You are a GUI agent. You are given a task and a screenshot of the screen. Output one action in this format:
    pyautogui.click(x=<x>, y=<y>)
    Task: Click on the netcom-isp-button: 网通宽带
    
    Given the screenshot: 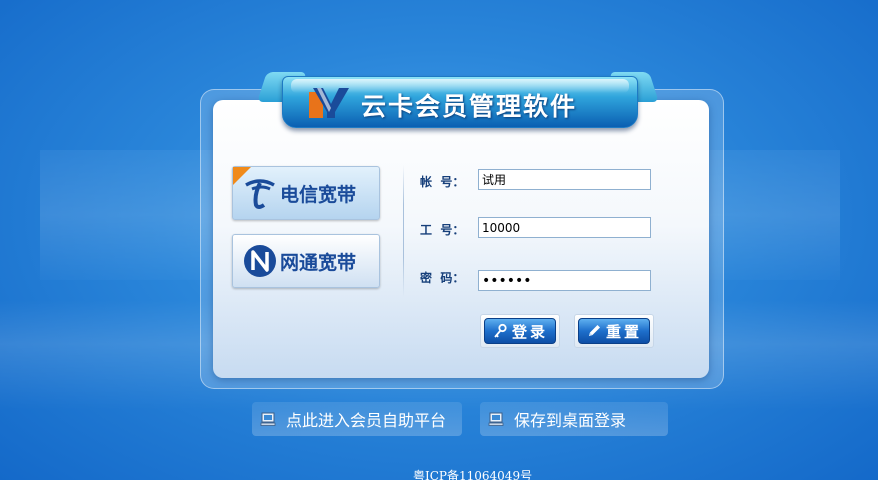 What is the action you would take?
    pyautogui.click(x=306, y=261)
    